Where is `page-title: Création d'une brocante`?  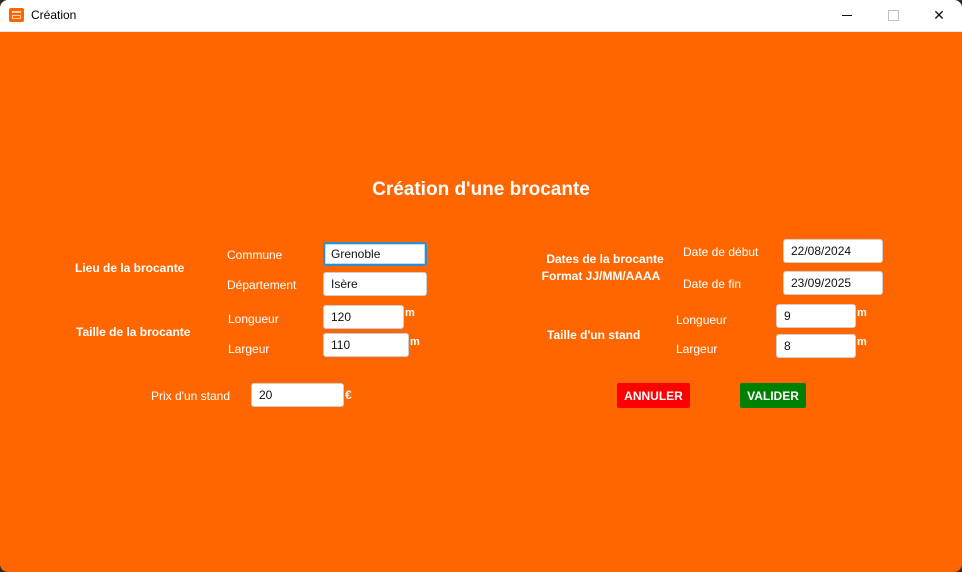
page-title: Création d'une brocante is located at coordinates (481, 189).